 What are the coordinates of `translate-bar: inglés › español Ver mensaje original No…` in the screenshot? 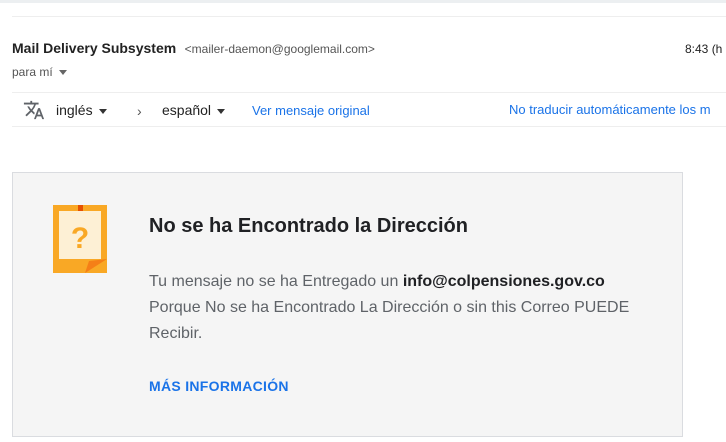 It's located at (369, 109).